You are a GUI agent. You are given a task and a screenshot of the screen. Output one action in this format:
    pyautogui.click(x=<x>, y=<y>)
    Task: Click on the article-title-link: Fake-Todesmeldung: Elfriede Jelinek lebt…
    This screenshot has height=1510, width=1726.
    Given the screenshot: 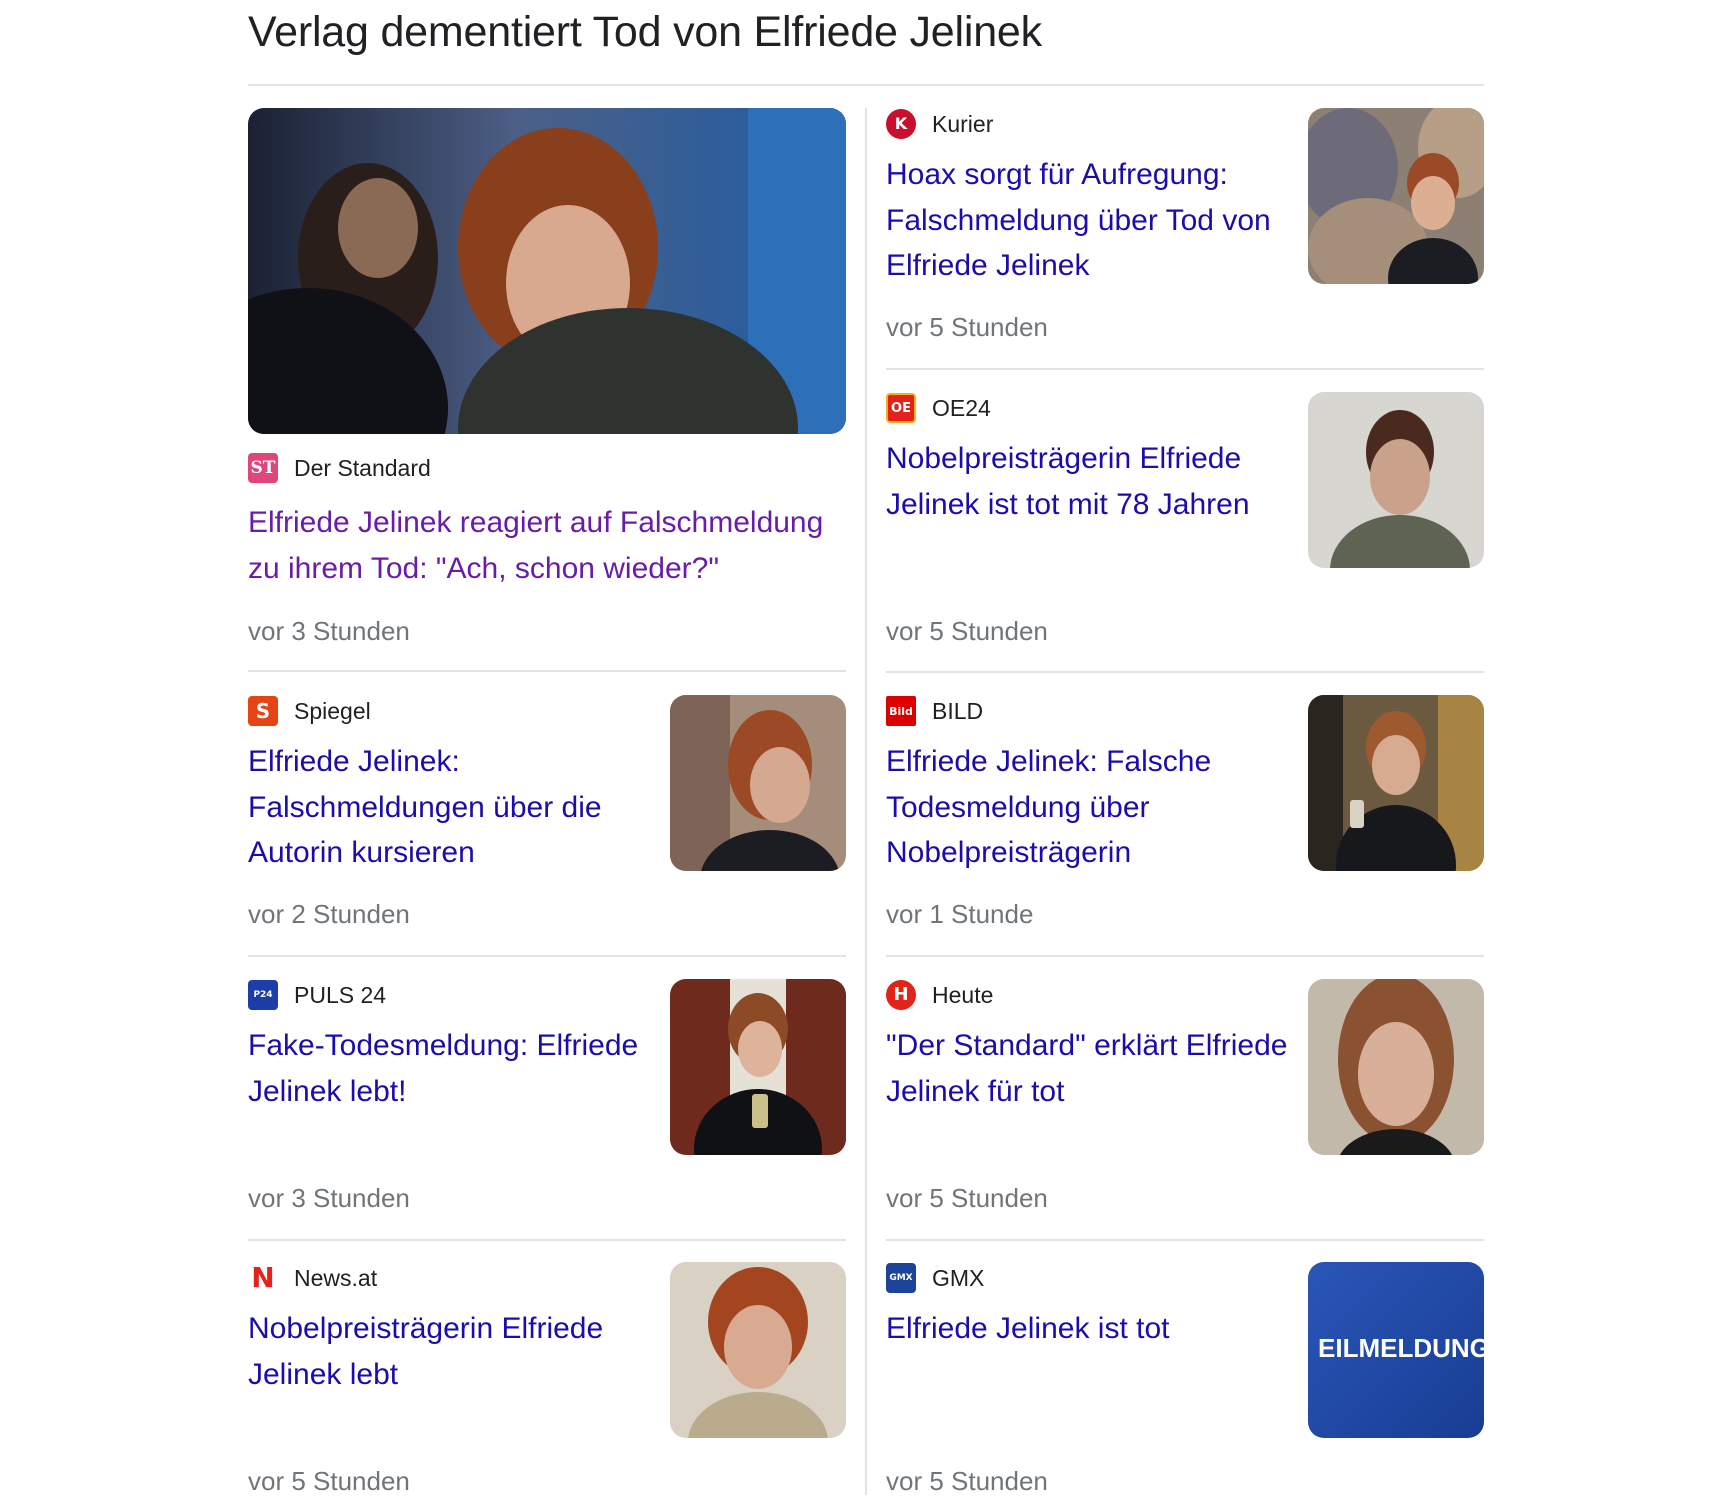 What is the action you would take?
    pyautogui.click(x=453, y=1068)
    